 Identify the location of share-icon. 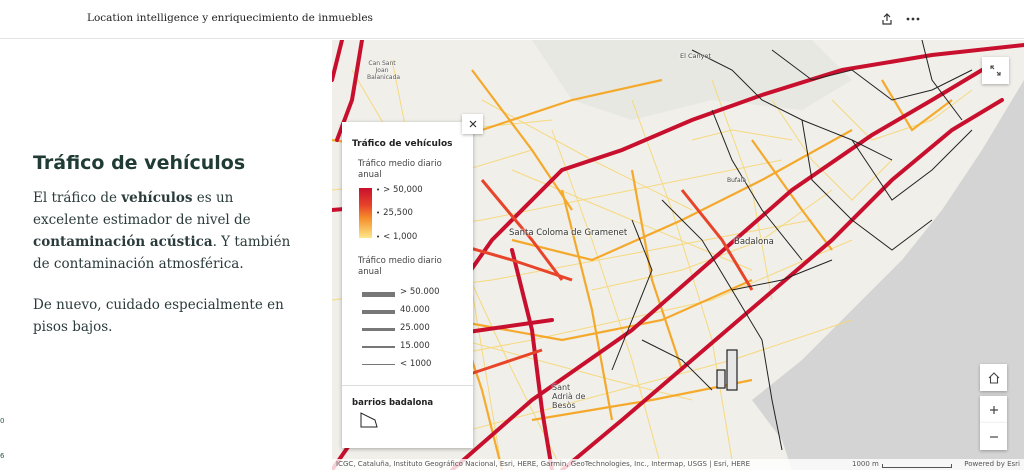
(887, 19).